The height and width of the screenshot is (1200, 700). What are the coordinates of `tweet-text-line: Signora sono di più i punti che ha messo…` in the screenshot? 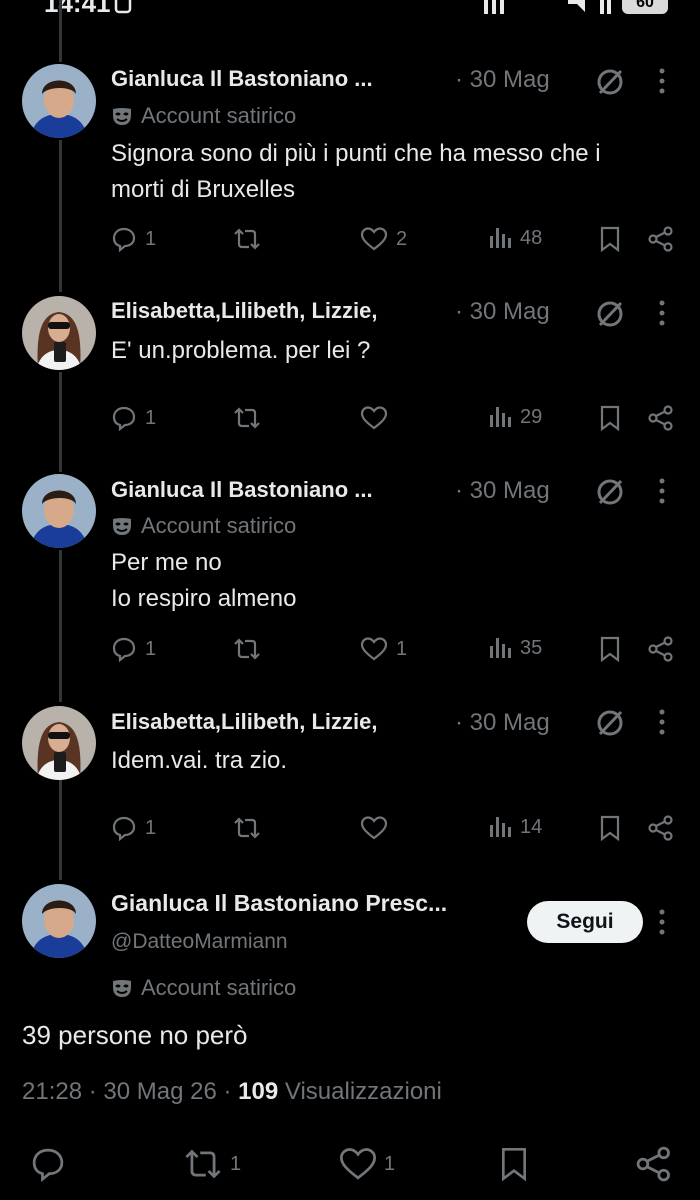 It's located at (356, 153).